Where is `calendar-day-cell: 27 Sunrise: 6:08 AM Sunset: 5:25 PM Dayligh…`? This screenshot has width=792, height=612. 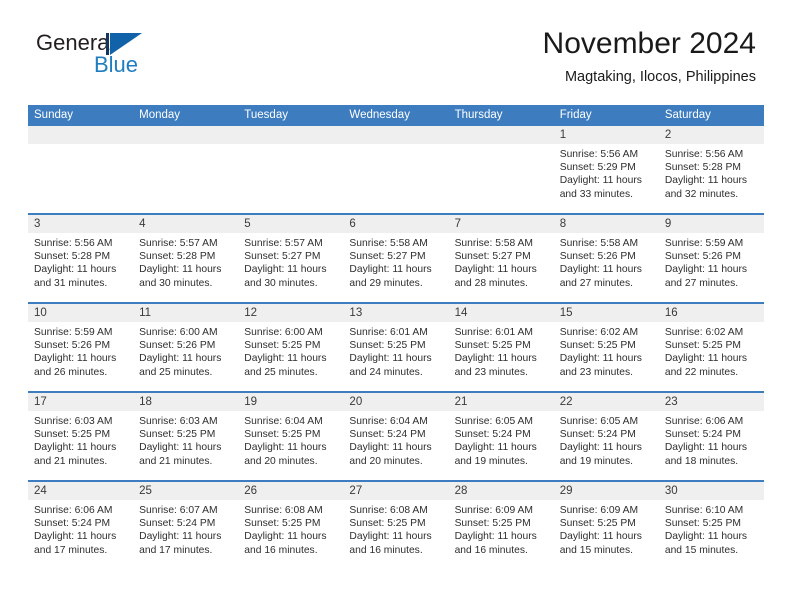 calendar-day-cell: 27 Sunrise: 6:08 AM Sunset: 5:25 PM Dayligh… is located at coordinates (396, 525).